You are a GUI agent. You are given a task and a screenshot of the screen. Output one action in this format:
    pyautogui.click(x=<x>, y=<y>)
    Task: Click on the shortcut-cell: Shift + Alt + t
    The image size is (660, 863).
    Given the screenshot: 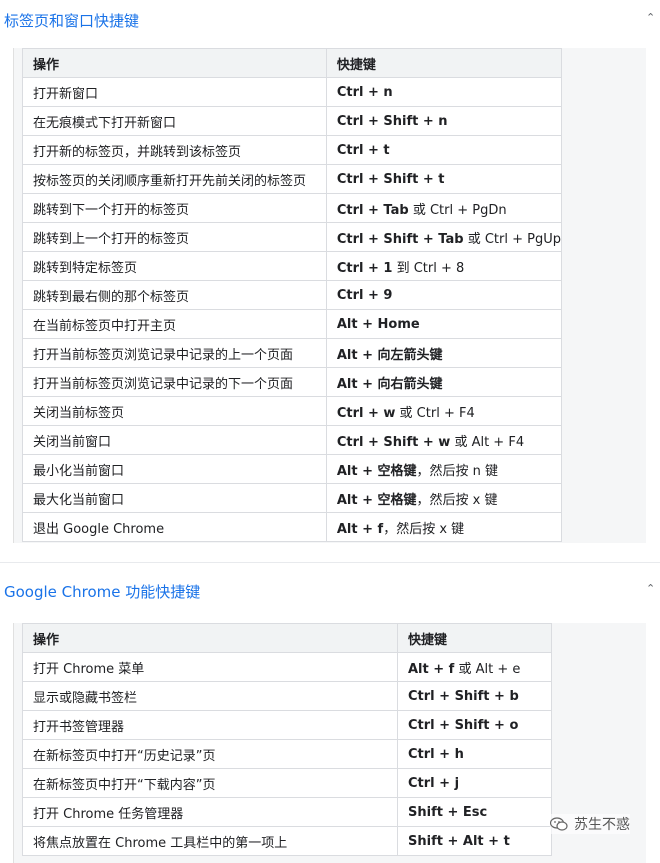 What is the action you would take?
    pyautogui.click(x=474, y=841)
    